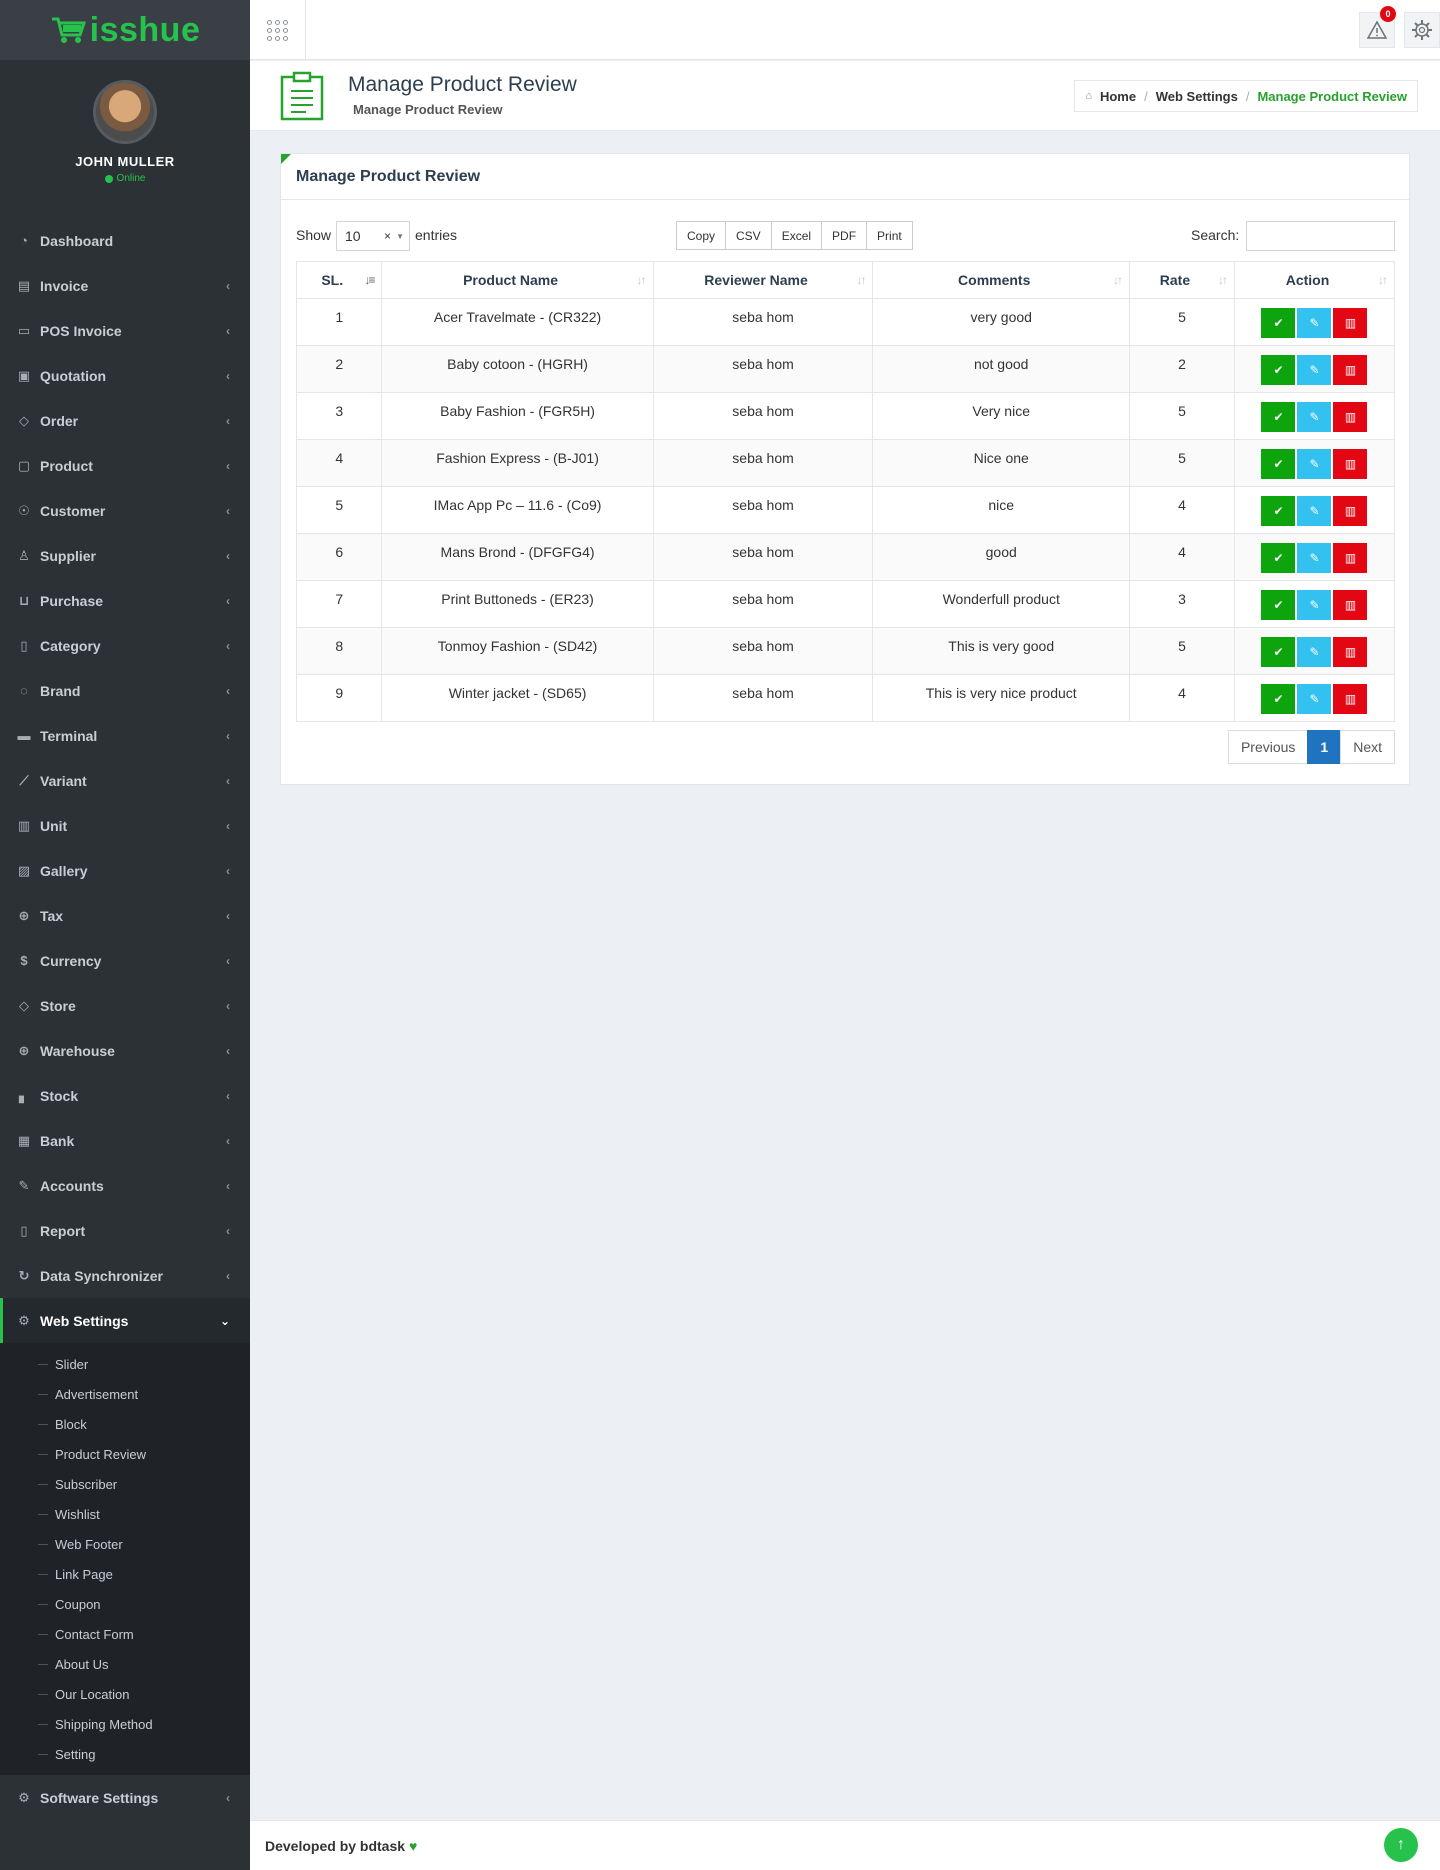 The width and height of the screenshot is (1440, 1870). What do you see at coordinates (1001, 280) in the screenshot?
I see `column-header-comments: Comments ↓↑` at bounding box center [1001, 280].